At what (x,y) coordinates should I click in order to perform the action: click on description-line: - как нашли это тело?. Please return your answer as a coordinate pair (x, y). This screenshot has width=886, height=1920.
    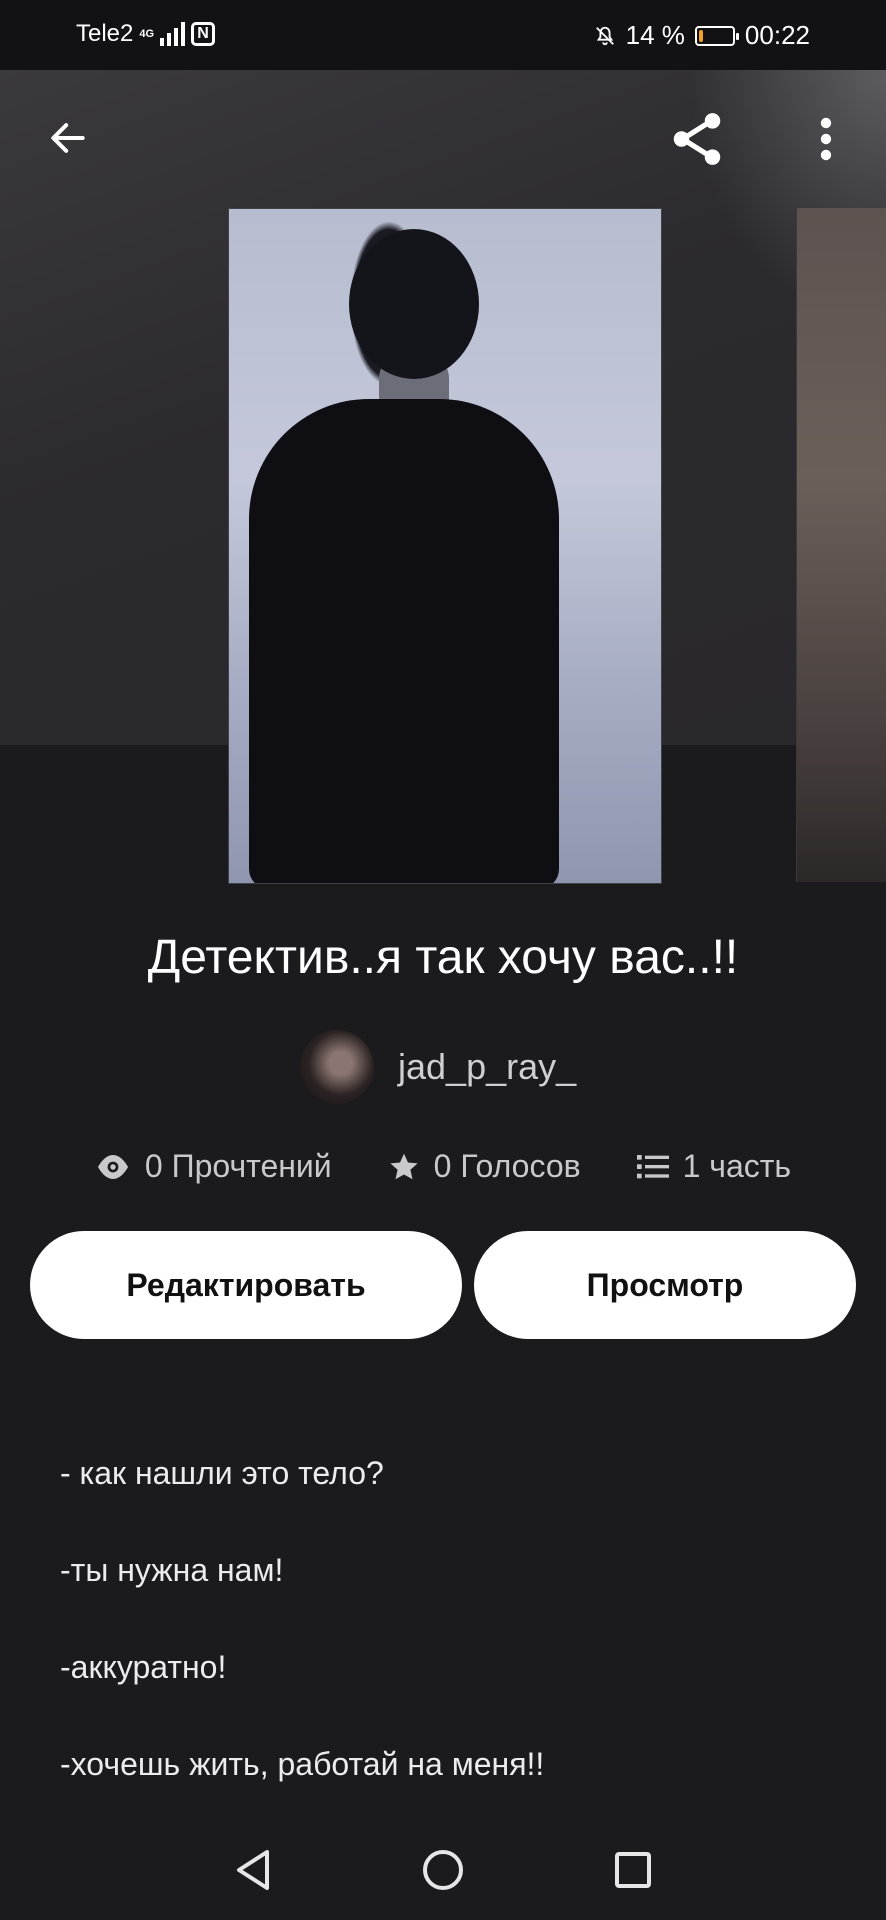
    Looking at the image, I should click on (222, 1473).